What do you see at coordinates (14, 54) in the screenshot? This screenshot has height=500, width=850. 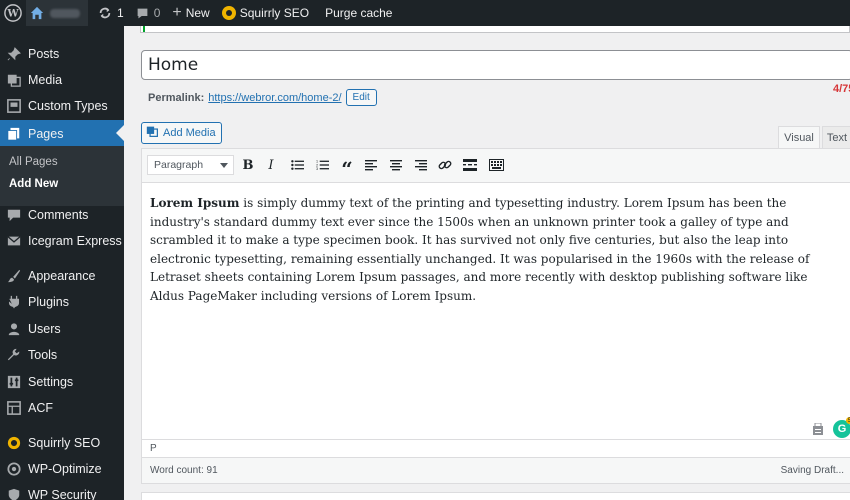 I see `pin-icon` at bounding box center [14, 54].